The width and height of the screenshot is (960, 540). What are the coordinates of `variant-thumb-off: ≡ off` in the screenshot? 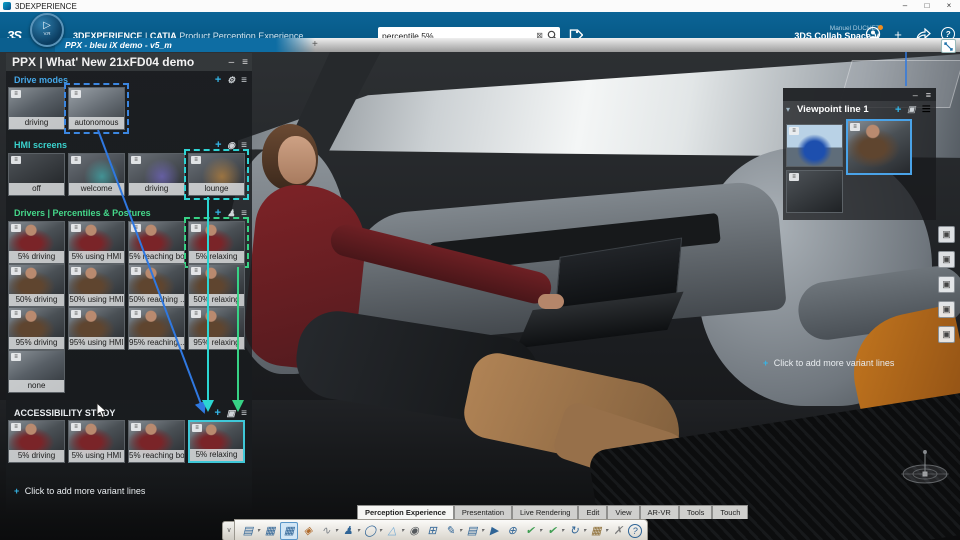 It's located at (36, 174).